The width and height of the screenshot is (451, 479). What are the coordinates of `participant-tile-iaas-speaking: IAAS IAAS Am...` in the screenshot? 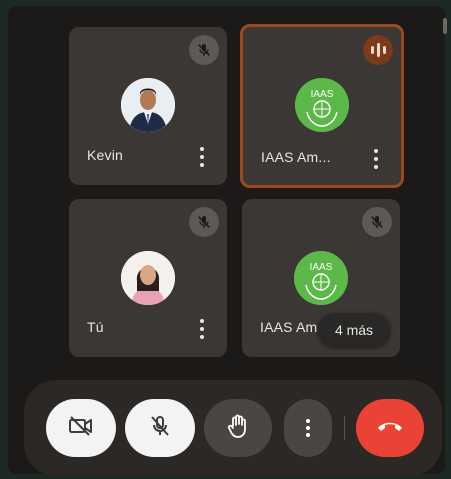 It's located at (322, 106).